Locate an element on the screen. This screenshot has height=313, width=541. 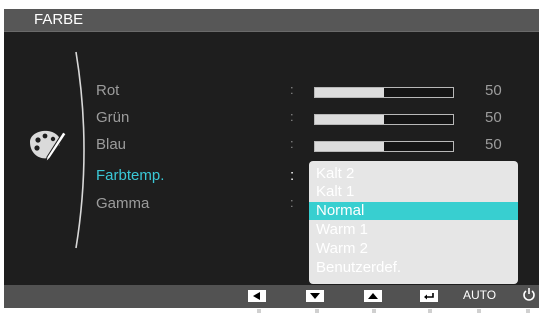
menu-item-rot: Rot : 50 is located at coordinates (306, 92).